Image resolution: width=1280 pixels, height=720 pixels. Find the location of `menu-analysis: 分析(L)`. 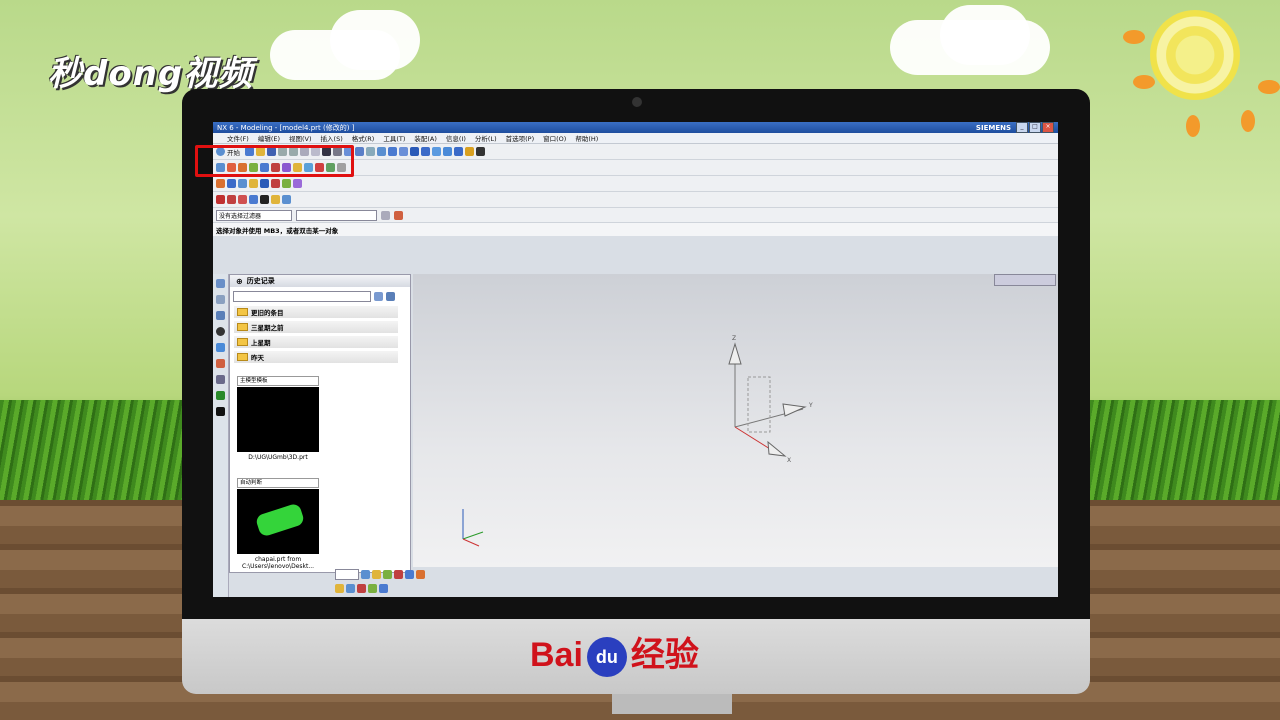

menu-analysis: 分析(L) is located at coordinates (486, 138).